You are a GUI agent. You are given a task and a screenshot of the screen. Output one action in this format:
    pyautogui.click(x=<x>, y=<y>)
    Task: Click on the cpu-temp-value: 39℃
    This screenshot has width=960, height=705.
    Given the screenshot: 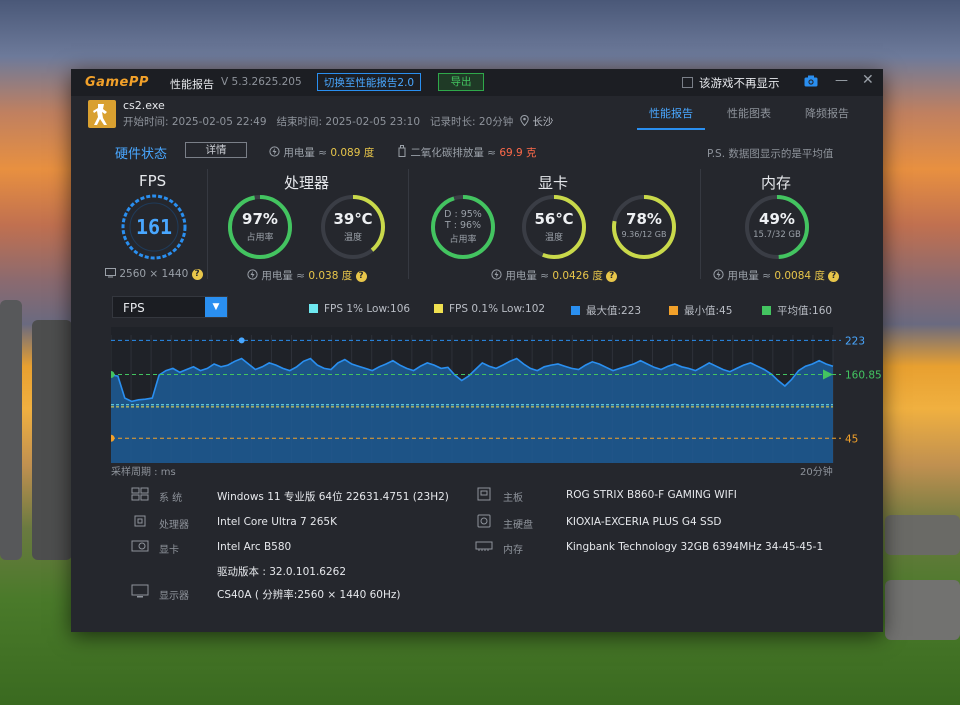 What is the action you would take?
    pyautogui.click(x=353, y=219)
    